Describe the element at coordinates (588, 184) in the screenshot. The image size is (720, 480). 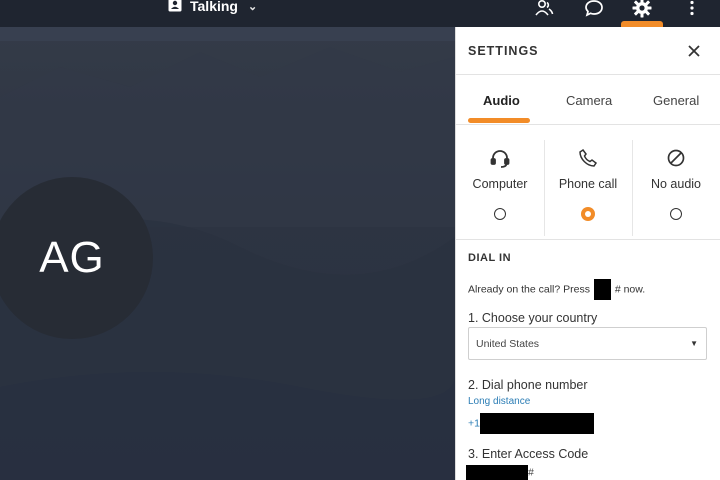
I see `option-label: Phone call` at that location.